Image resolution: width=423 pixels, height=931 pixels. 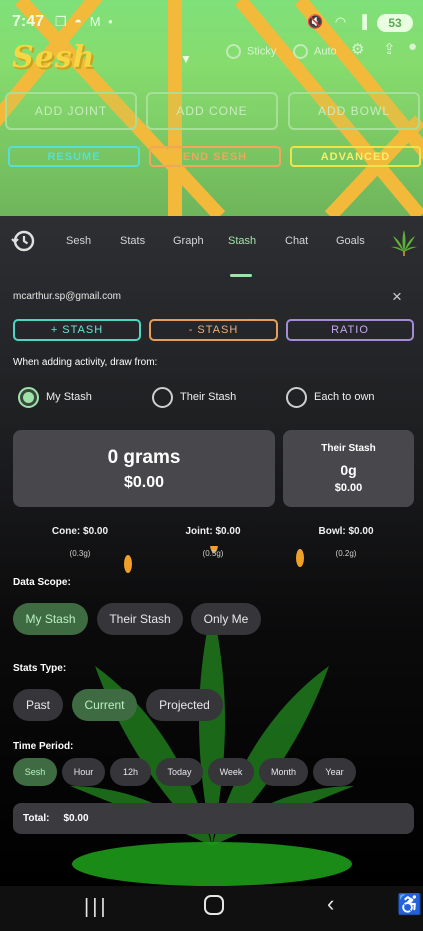 I want to click on auto-label: Auto, so click(x=325, y=51).